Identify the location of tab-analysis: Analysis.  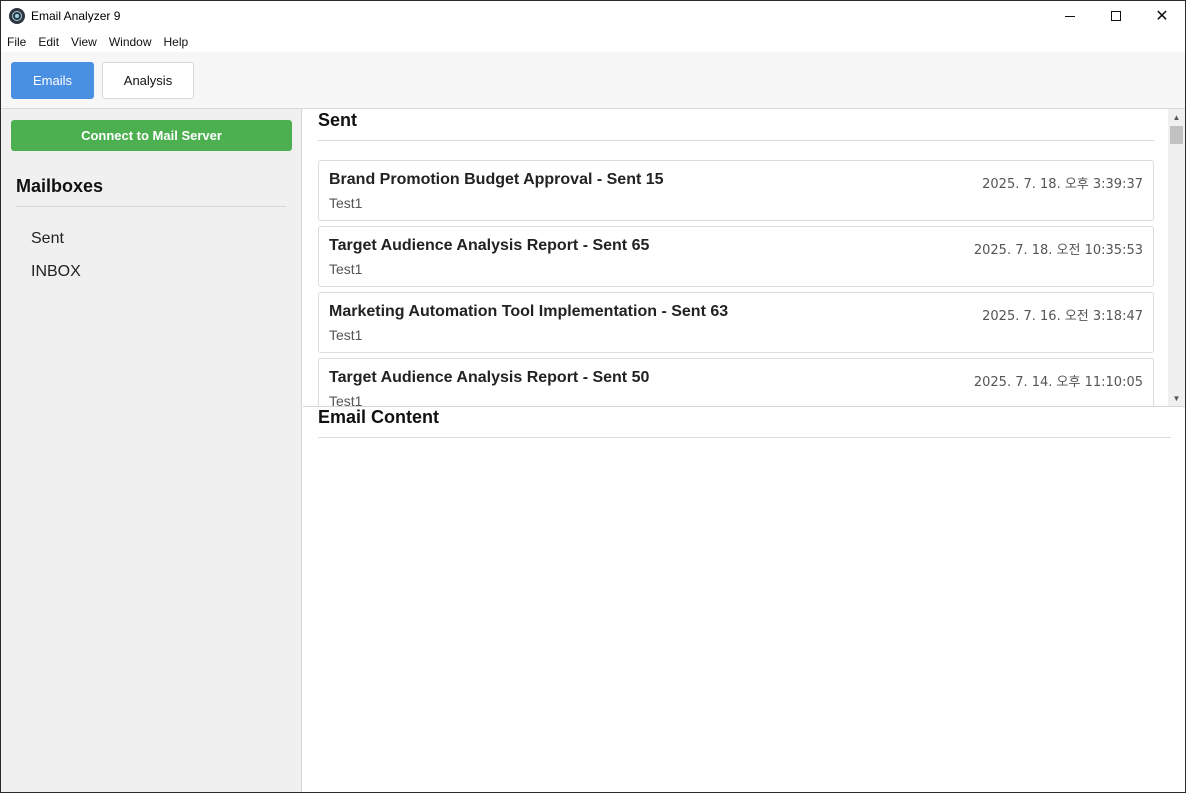
(148, 80).